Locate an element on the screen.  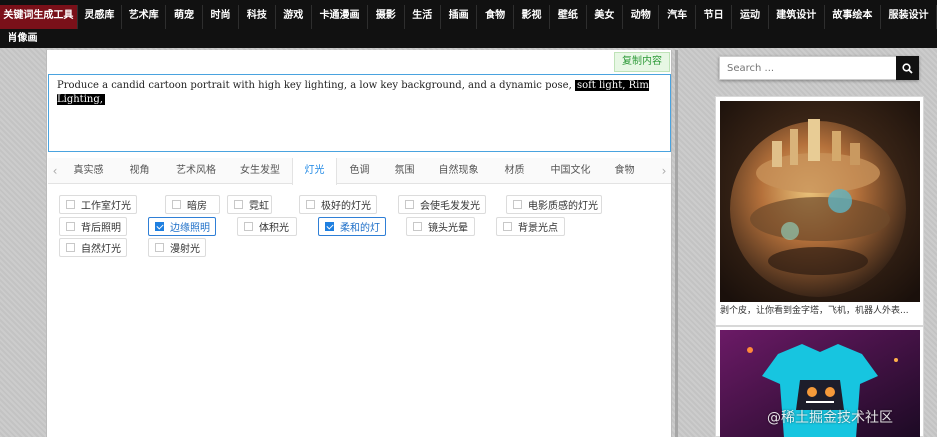
option-checkbox: 暗房 is located at coordinates (192, 204).